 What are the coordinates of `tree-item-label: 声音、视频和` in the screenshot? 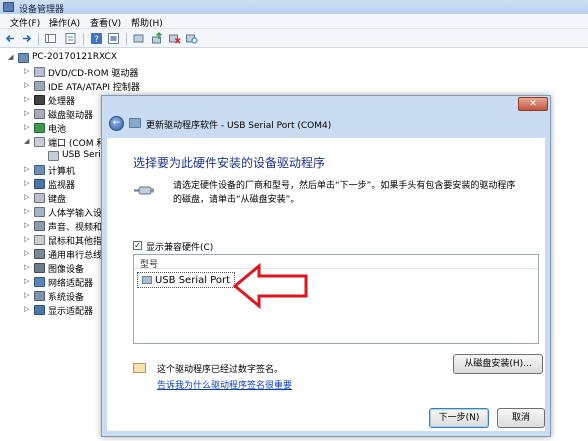 It's located at (75, 228).